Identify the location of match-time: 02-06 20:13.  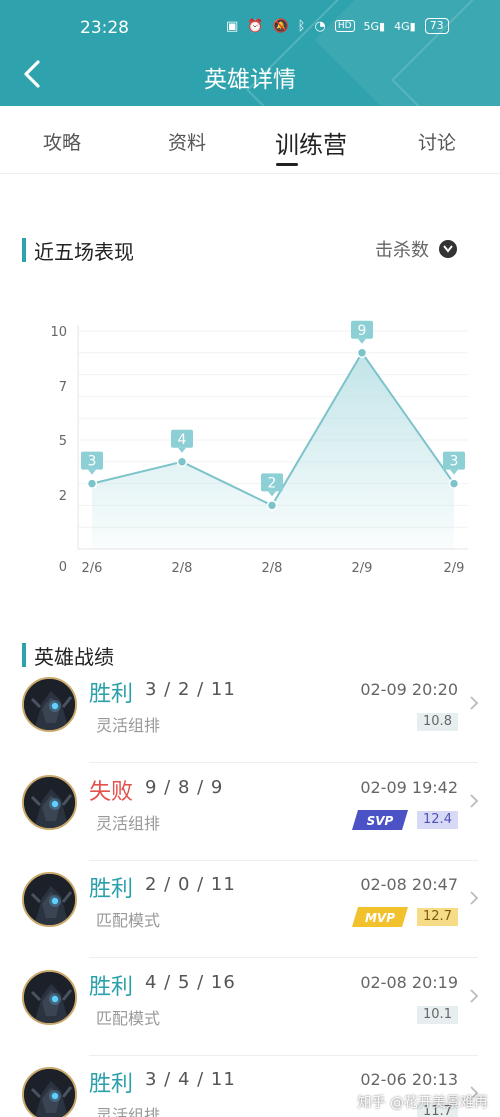
(409, 1079).